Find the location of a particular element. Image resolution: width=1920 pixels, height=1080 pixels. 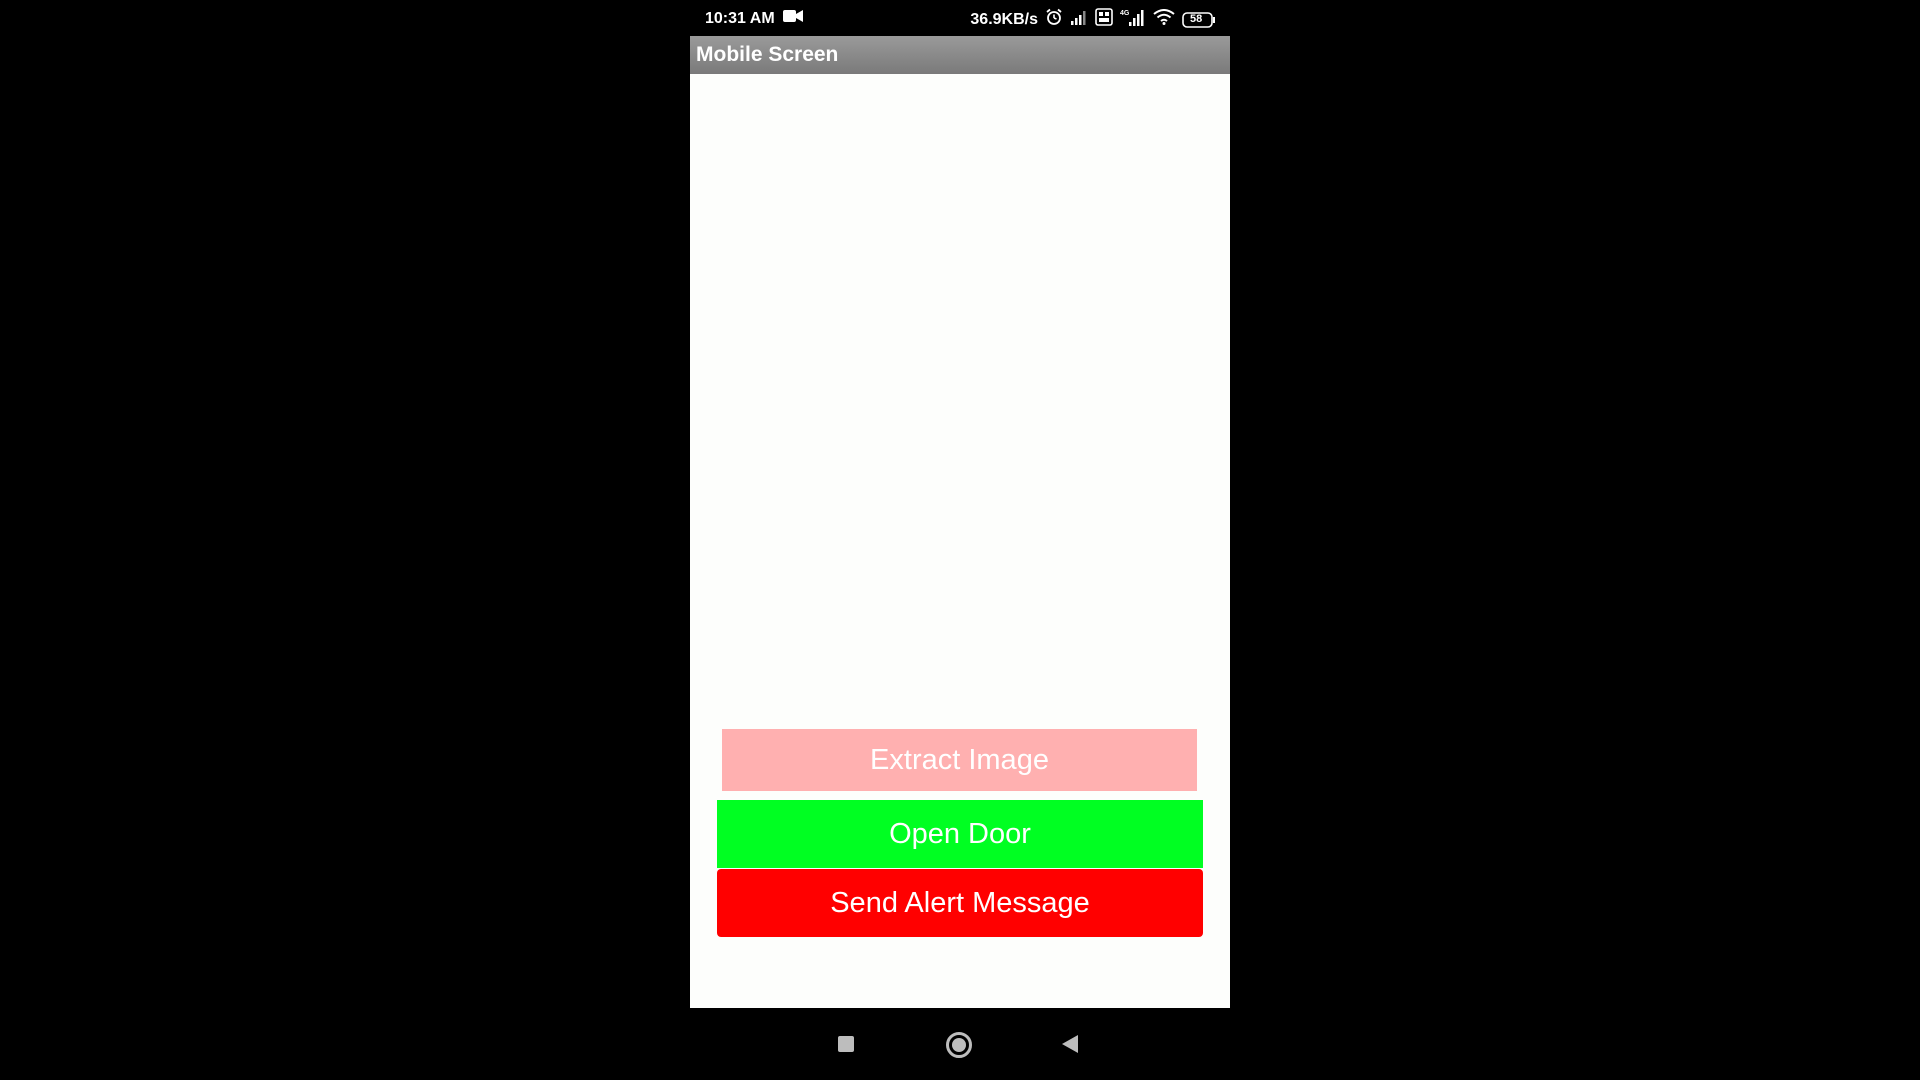

recent-apps-icon is located at coordinates (846, 1044).